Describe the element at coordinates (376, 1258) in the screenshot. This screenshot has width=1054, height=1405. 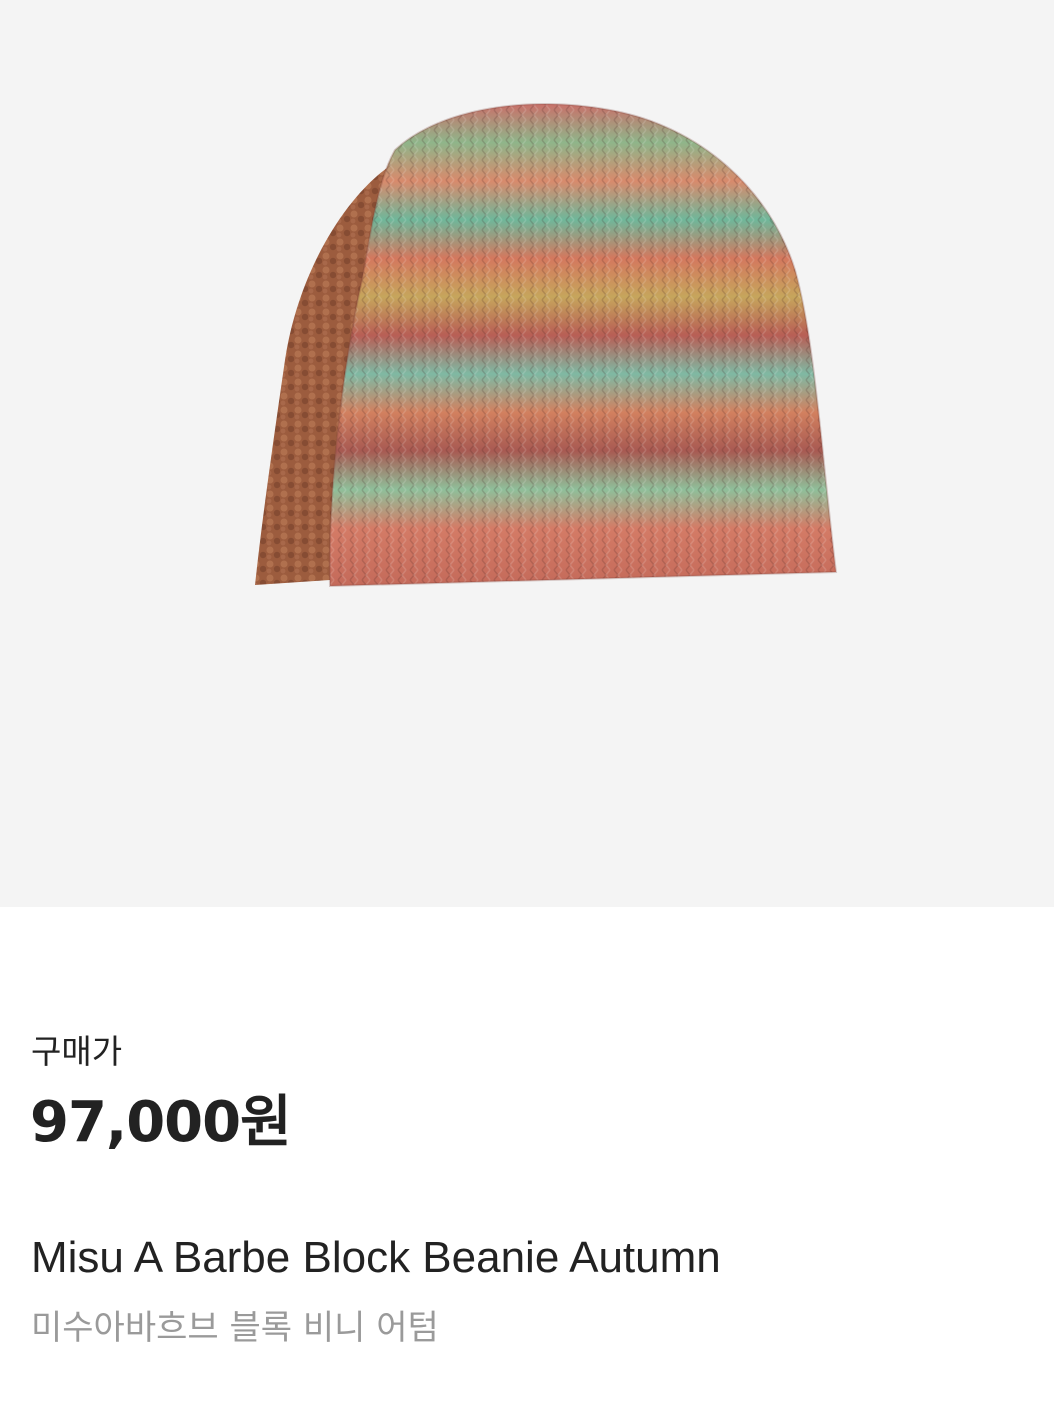
I see `product-name-english: Misu A Barbe Block Beanie Autumn` at that location.